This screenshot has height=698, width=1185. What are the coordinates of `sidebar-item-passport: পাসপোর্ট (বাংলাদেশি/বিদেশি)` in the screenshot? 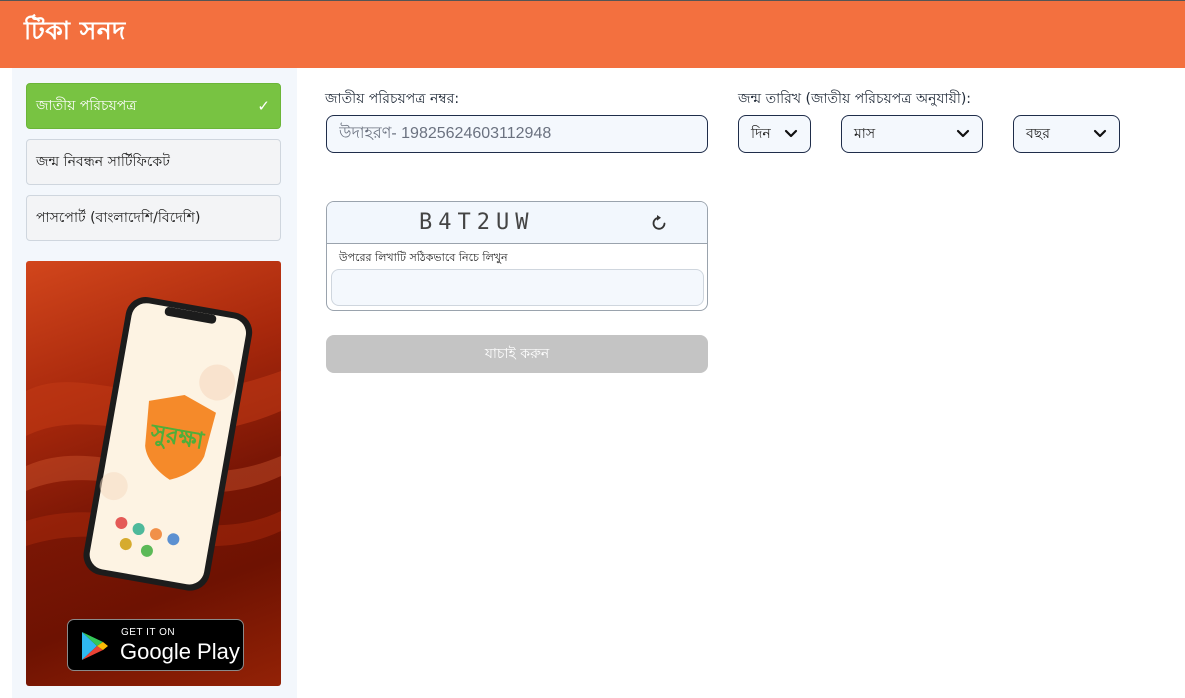 It's located at (153, 218).